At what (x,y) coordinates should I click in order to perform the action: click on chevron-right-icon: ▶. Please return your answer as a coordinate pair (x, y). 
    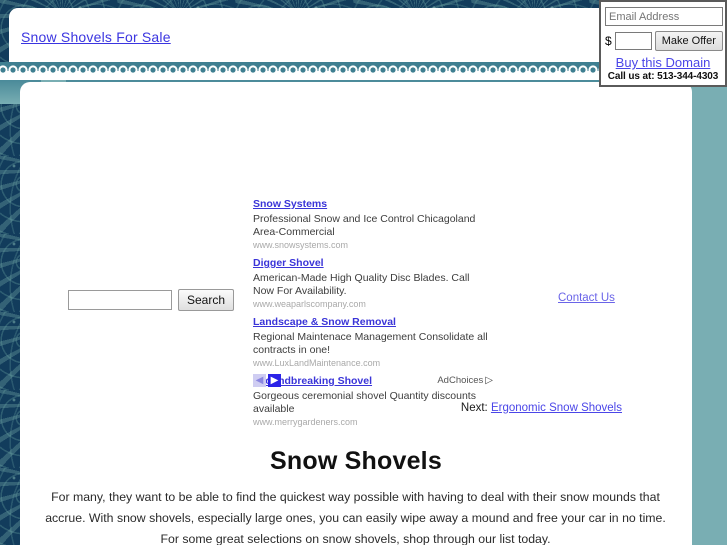
    Looking at the image, I should click on (274, 380).